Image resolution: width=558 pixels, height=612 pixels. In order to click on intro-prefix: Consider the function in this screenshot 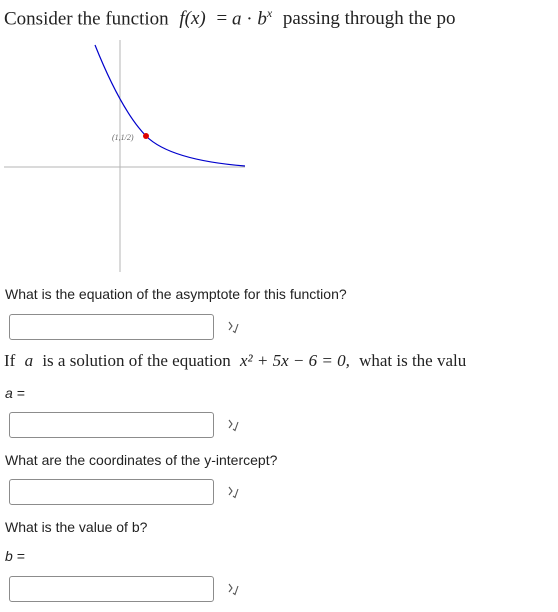, I will do `click(86, 19)`.